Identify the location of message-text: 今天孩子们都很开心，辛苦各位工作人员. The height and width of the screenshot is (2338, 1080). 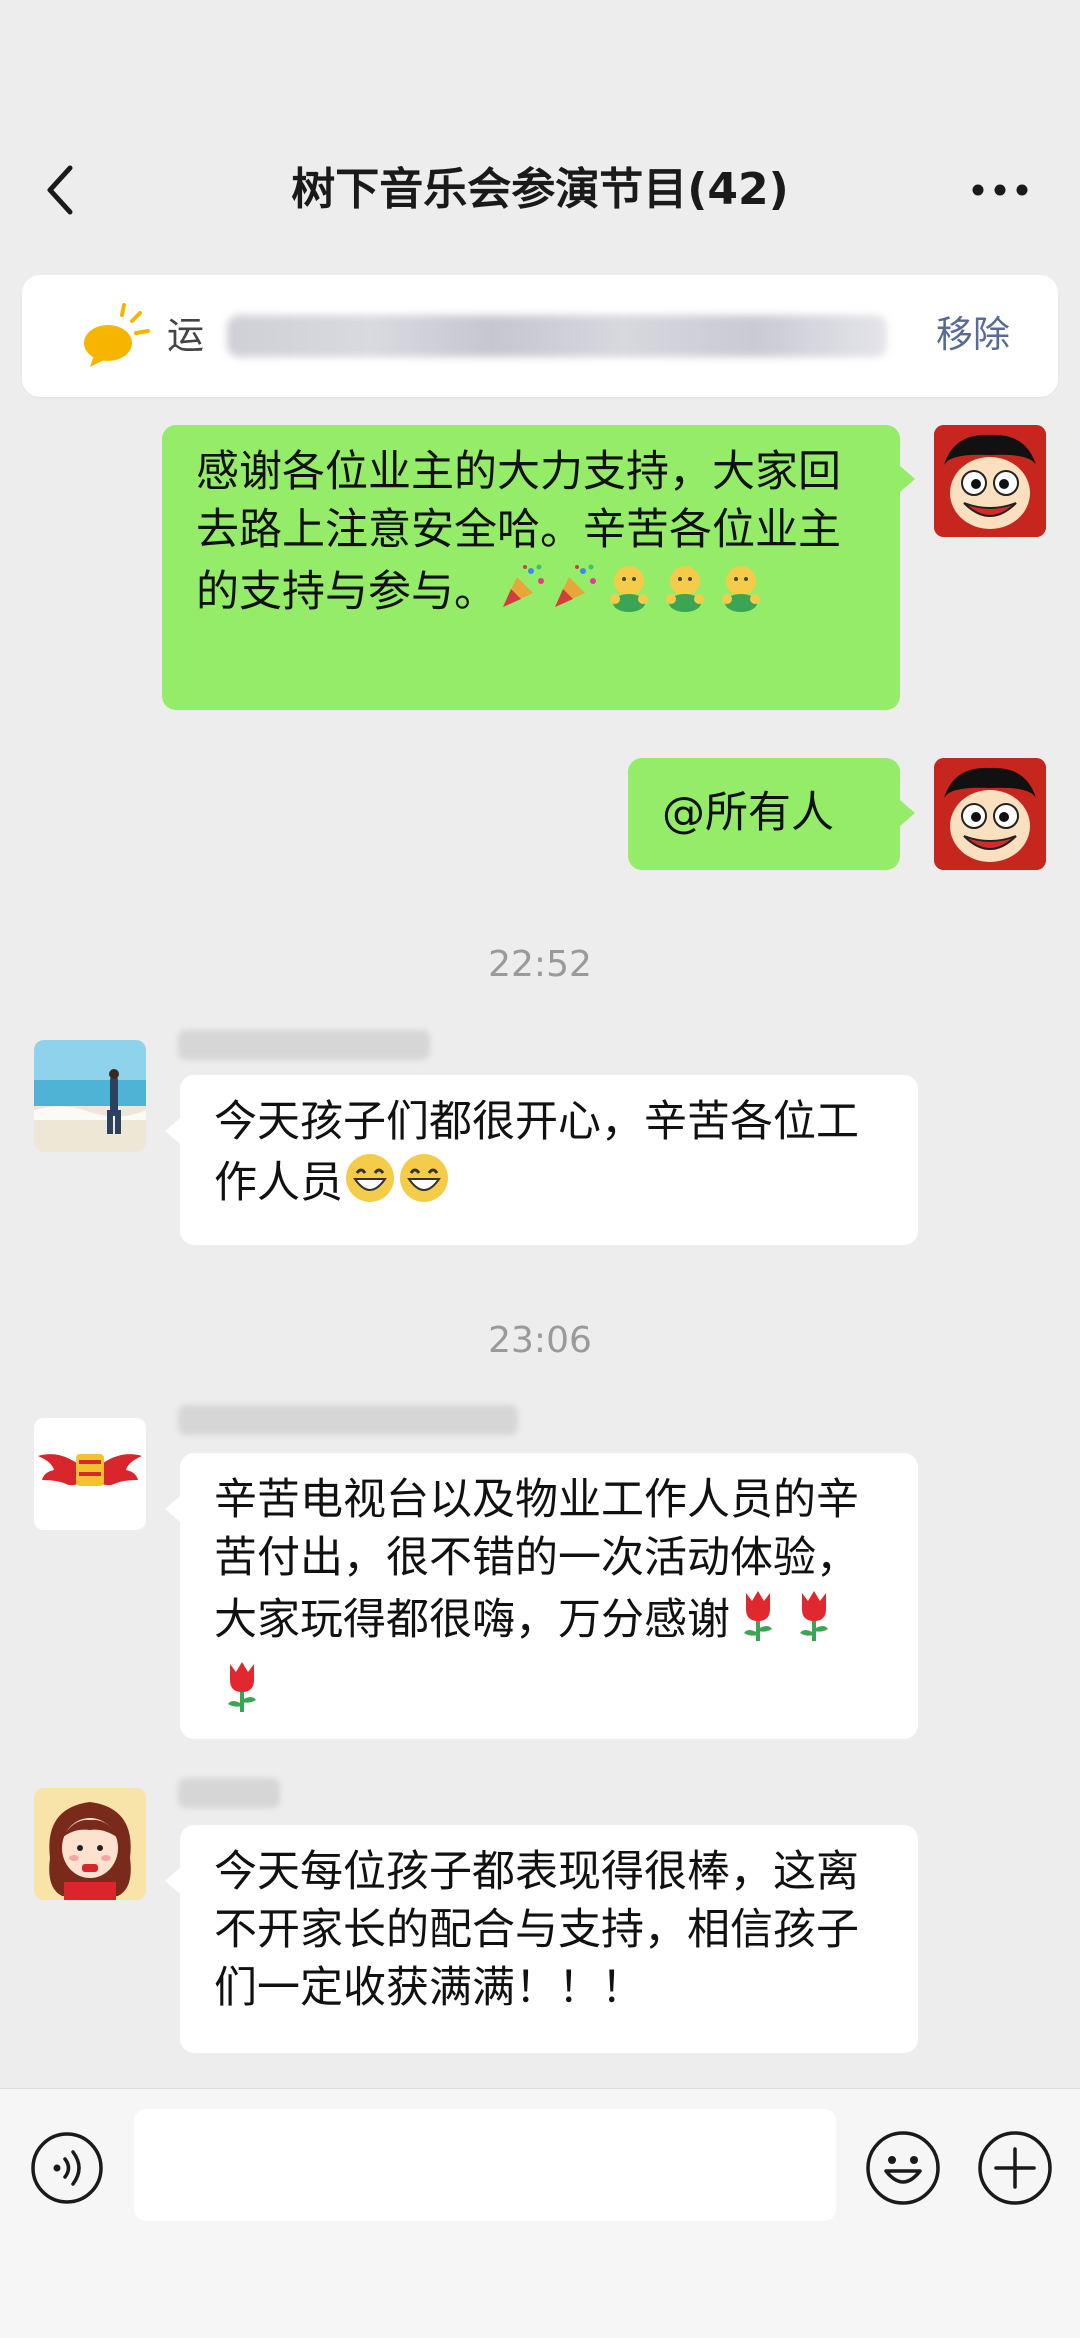
(536, 1152).